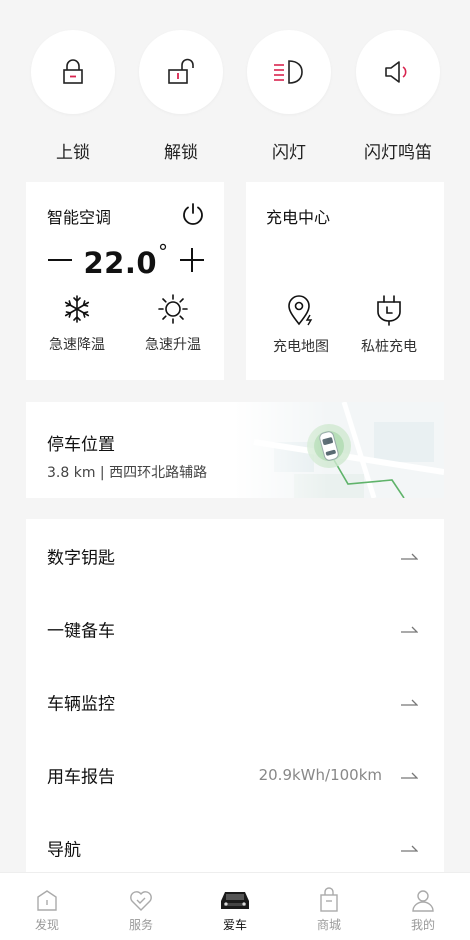 Image resolution: width=470 pixels, height=940 pixels. I want to click on quick-heat-label: 急速升温, so click(173, 345).